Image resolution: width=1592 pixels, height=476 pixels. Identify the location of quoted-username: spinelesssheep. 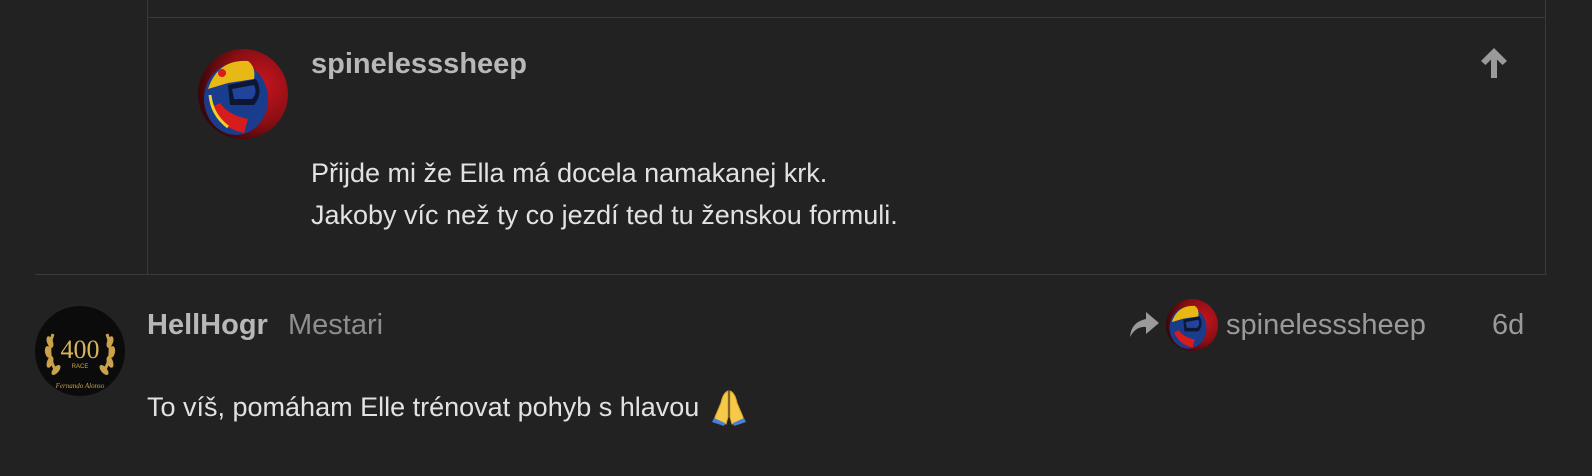
(419, 64).